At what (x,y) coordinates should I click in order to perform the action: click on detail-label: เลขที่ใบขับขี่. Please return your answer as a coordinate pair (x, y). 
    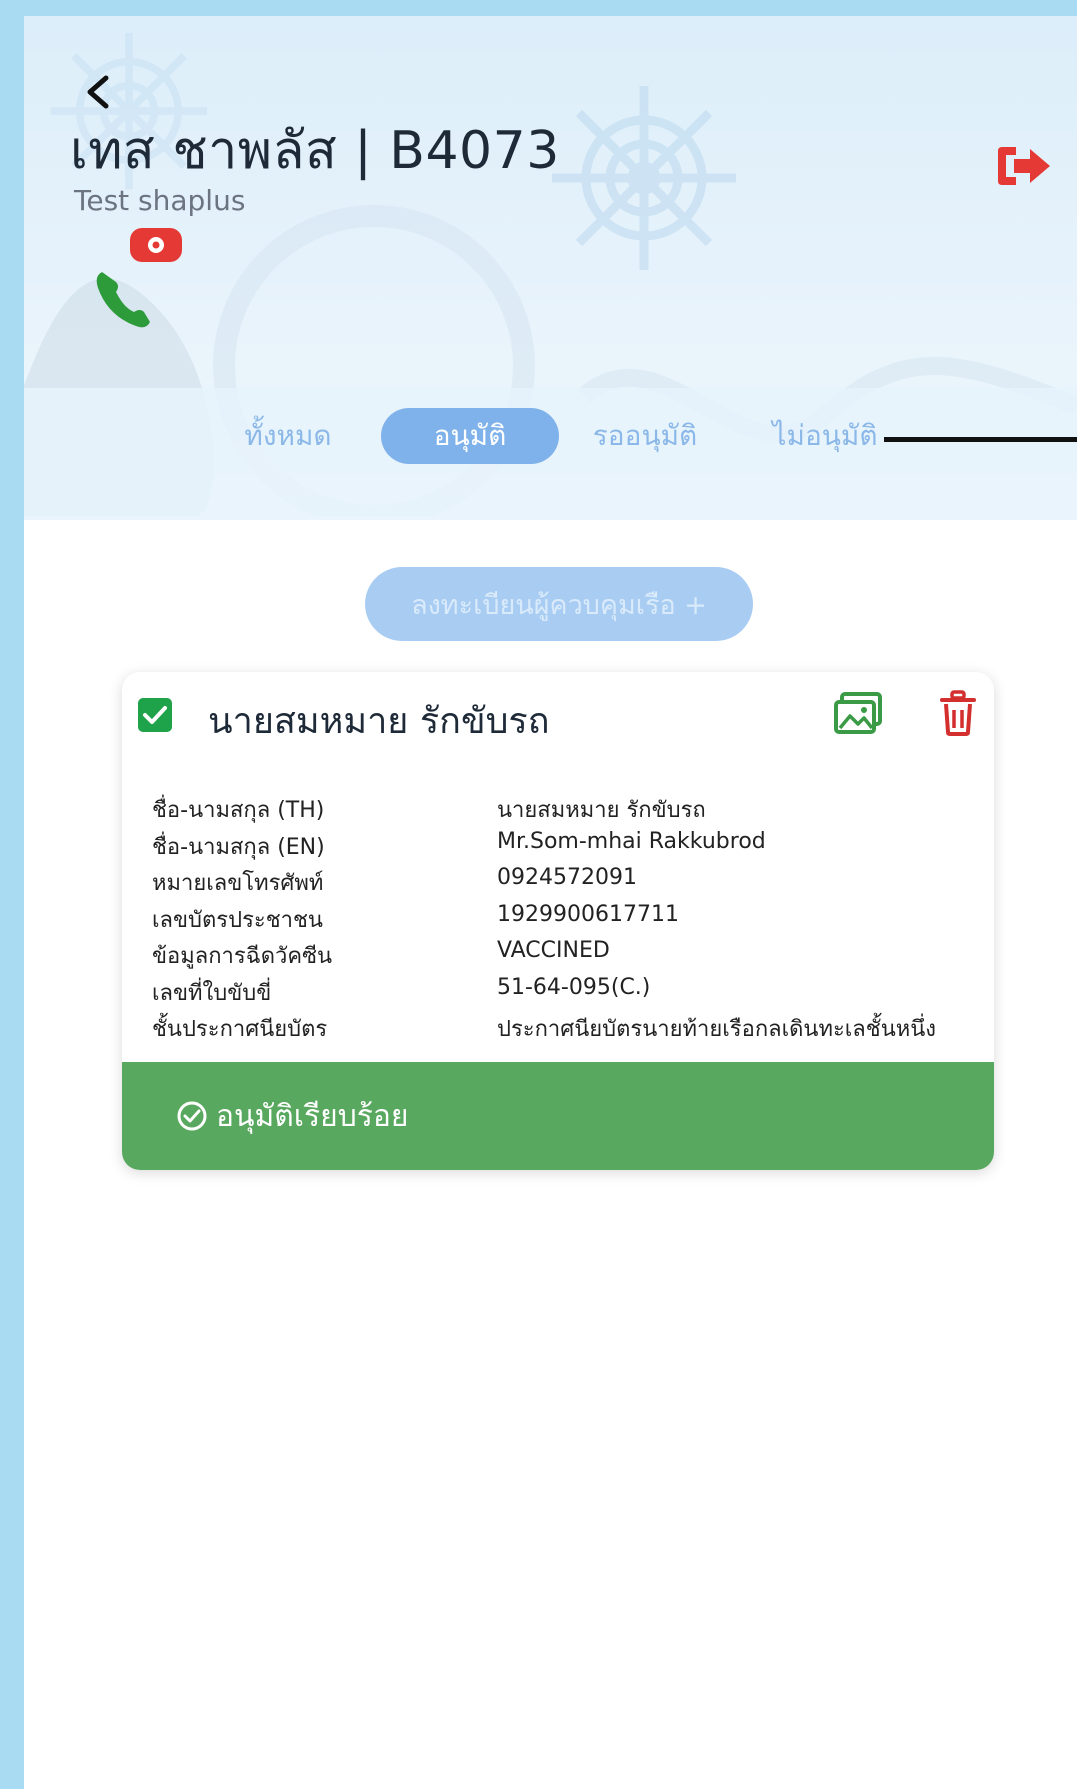
    Looking at the image, I should click on (212, 993).